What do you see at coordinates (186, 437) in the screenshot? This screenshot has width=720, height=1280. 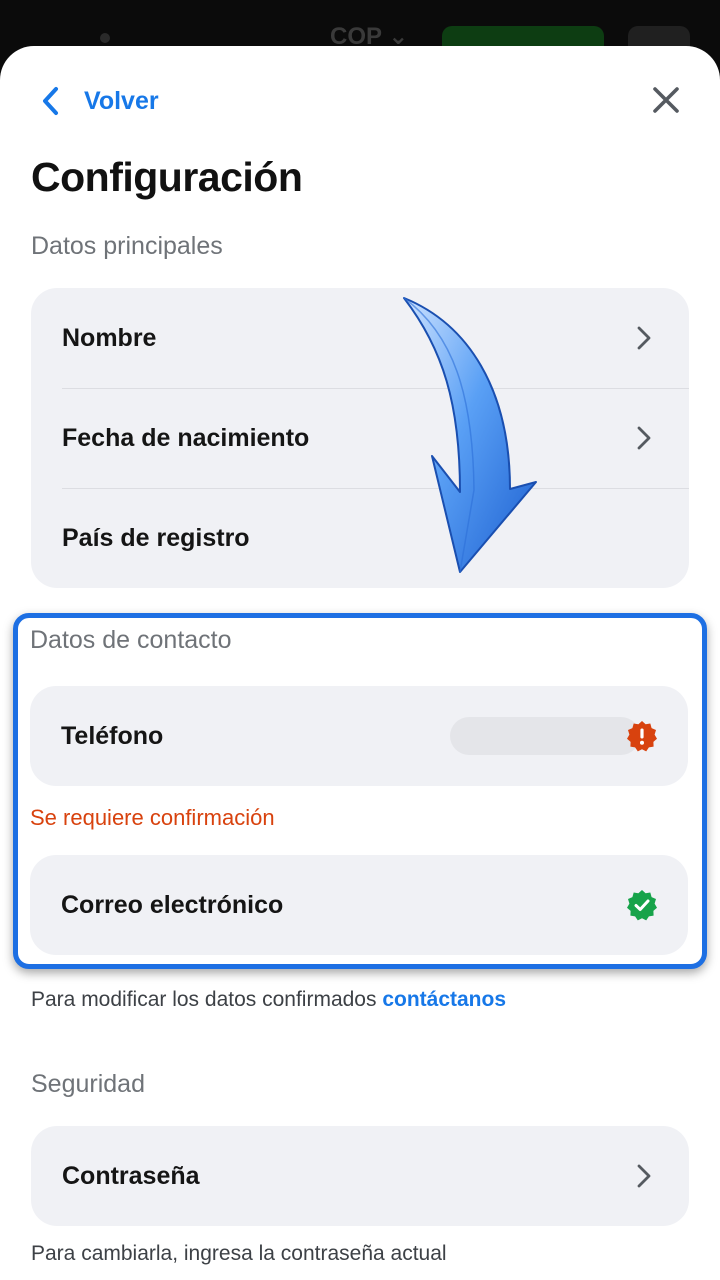 I see `row-label: Fecha de nacimiento` at bounding box center [186, 437].